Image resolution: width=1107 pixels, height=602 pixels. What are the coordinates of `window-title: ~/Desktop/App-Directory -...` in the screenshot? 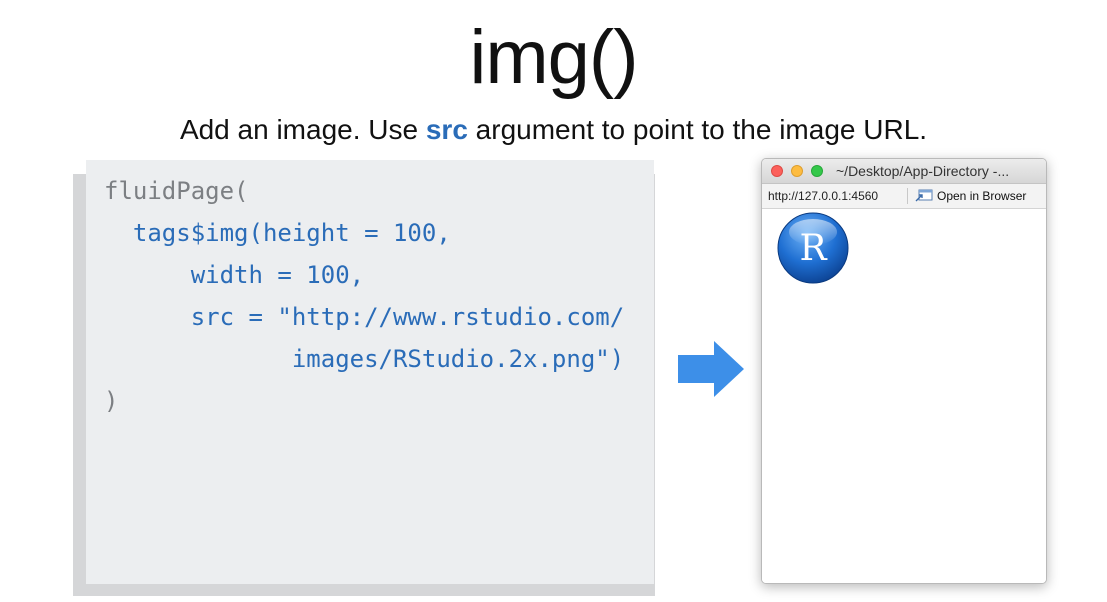 It's located at (923, 171).